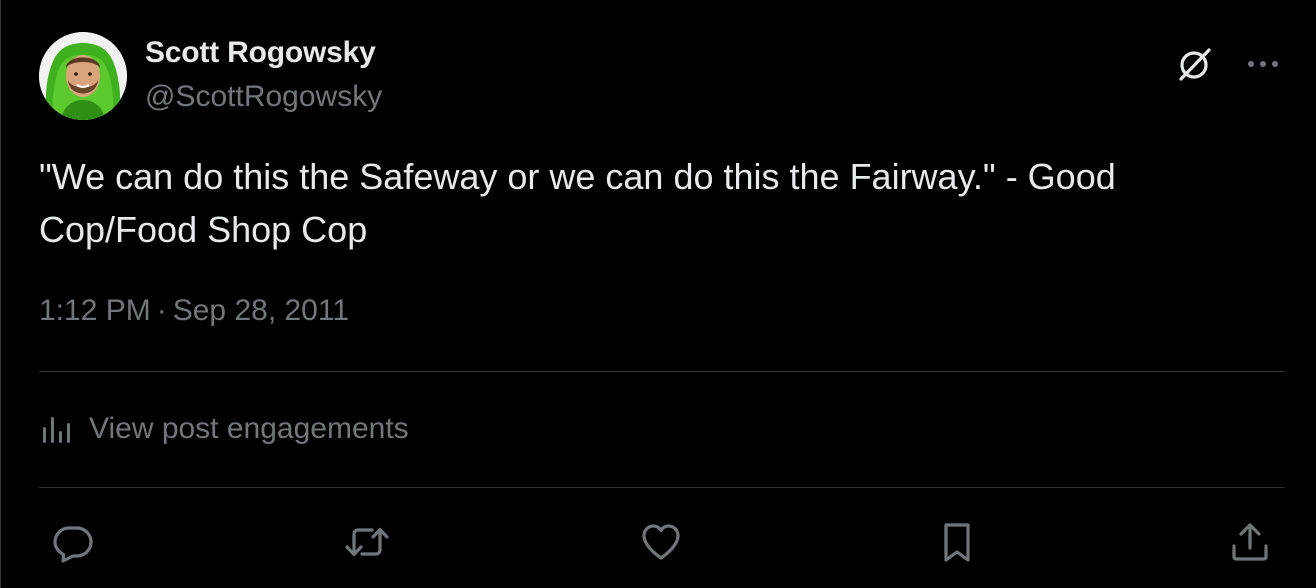  I want to click on analytics-icon, so click(56, 430).